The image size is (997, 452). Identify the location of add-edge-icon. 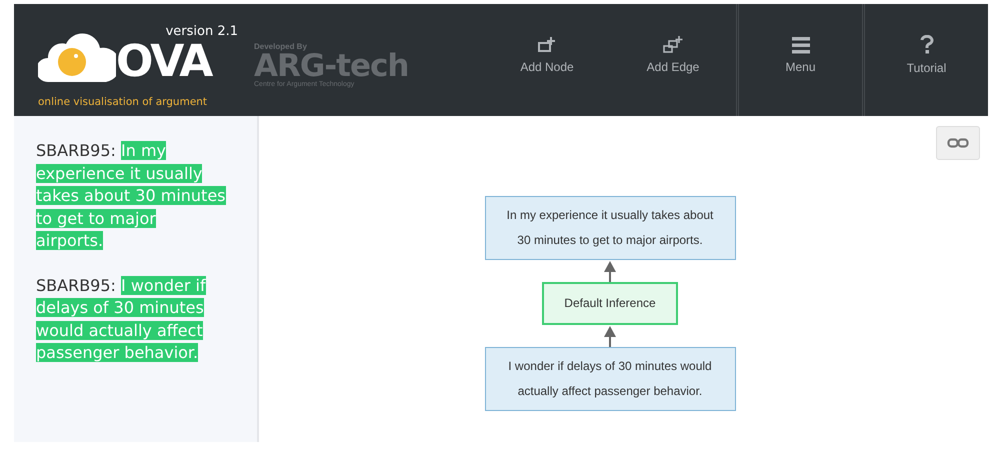
(673, 45).